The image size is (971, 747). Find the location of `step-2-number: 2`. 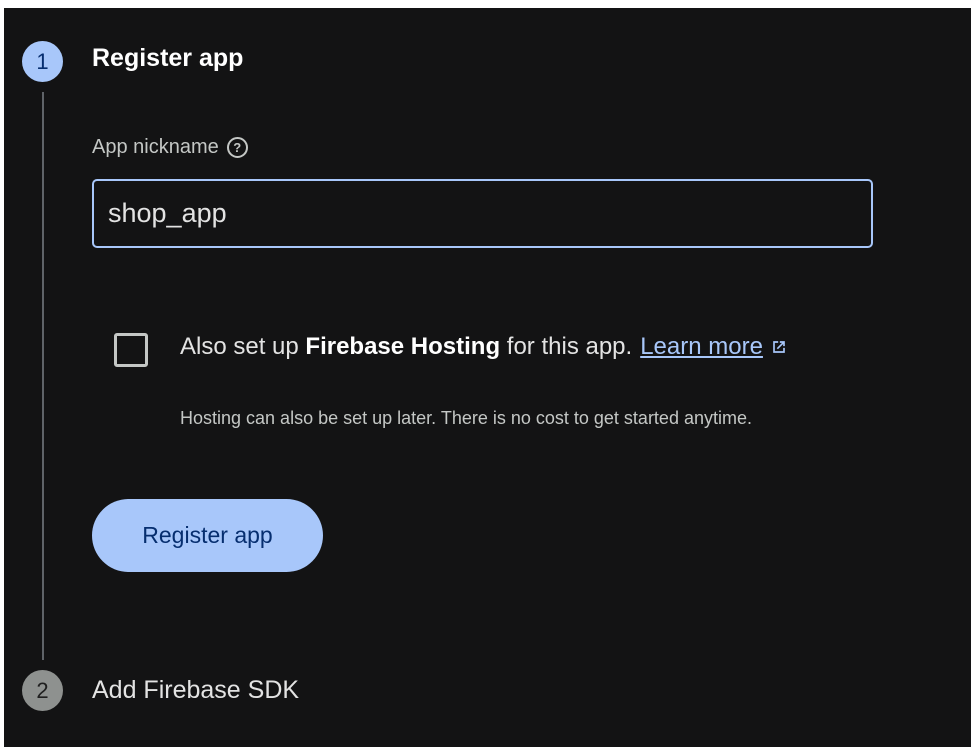

step-2-number: 2 is located at coordinates (42, 690).